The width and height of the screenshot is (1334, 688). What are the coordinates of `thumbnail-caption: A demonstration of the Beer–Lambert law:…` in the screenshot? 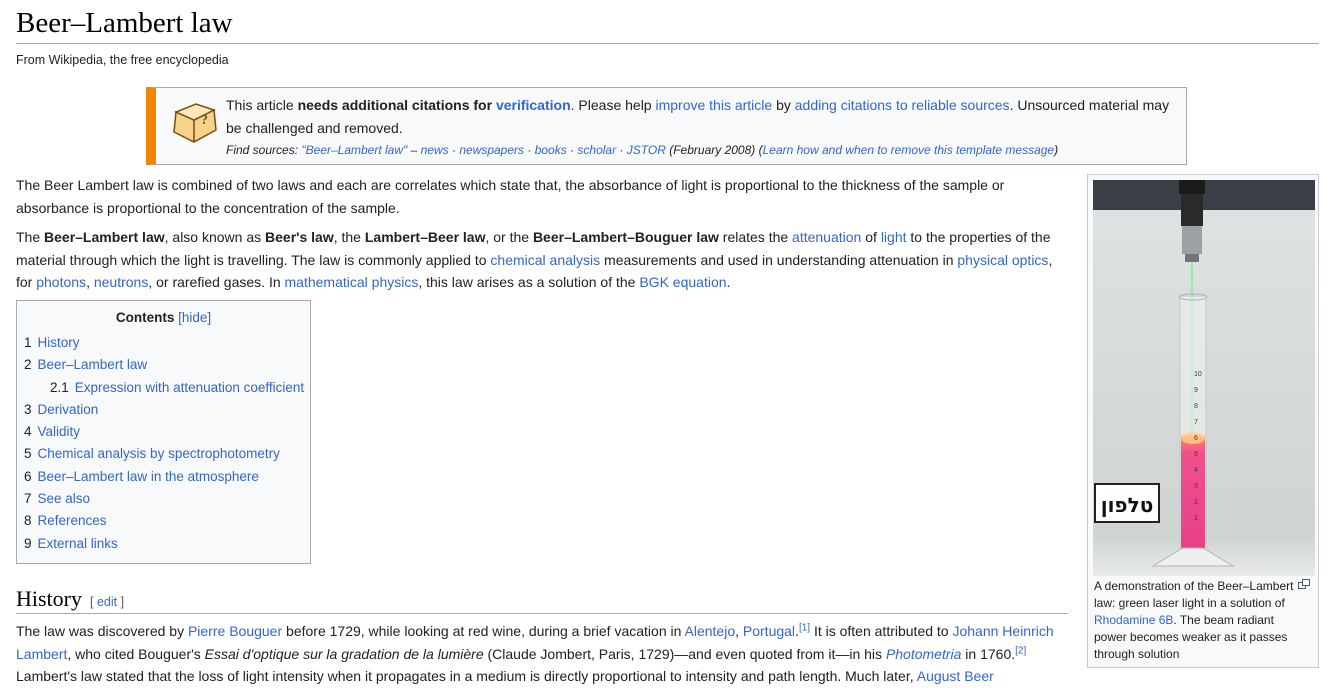 It's located at (1194, 620).